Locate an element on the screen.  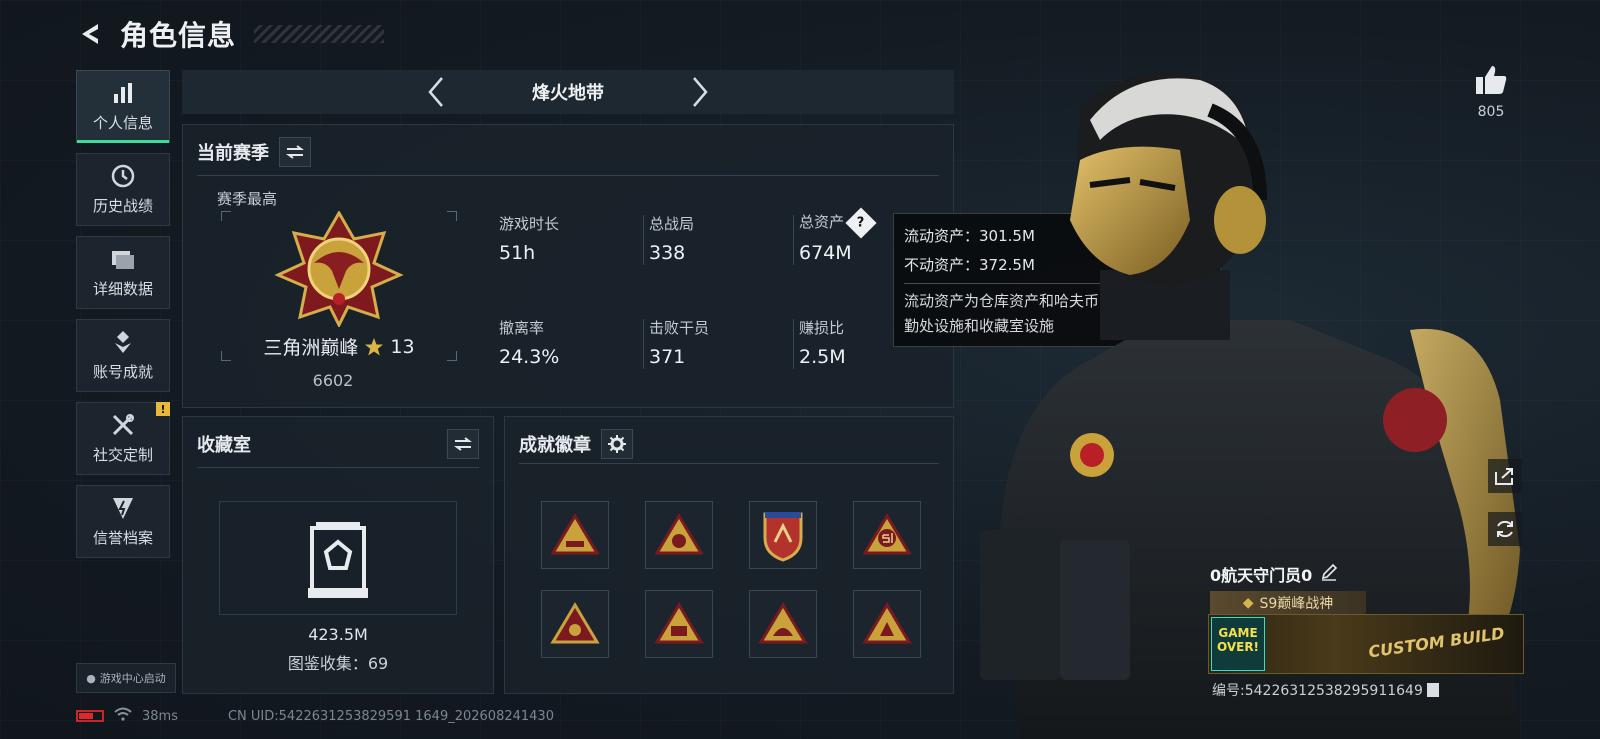
player-name-row: 0航天守门员0 is located at coordinates (1274, 574).